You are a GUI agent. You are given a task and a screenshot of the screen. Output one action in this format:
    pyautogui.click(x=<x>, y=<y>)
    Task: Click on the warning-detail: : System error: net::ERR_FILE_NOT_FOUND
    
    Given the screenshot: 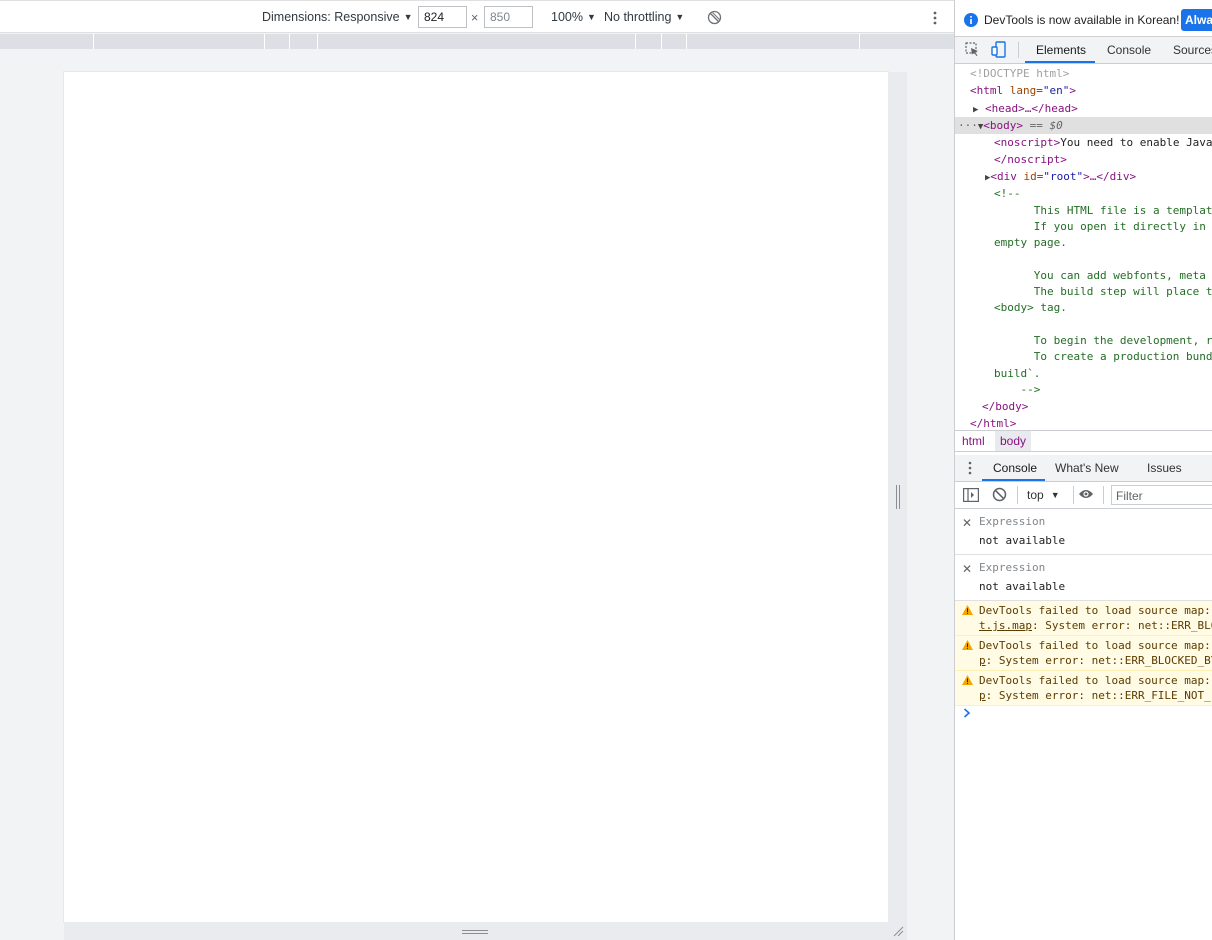 What is the action you would take?
    pyautogui.click(x=1098, y=695)
    